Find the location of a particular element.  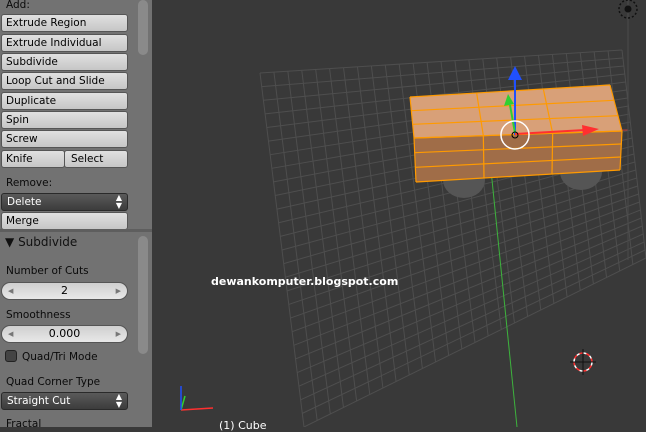

extrude-individual-button: Extrude Individual is located at coordinates (64, 43).